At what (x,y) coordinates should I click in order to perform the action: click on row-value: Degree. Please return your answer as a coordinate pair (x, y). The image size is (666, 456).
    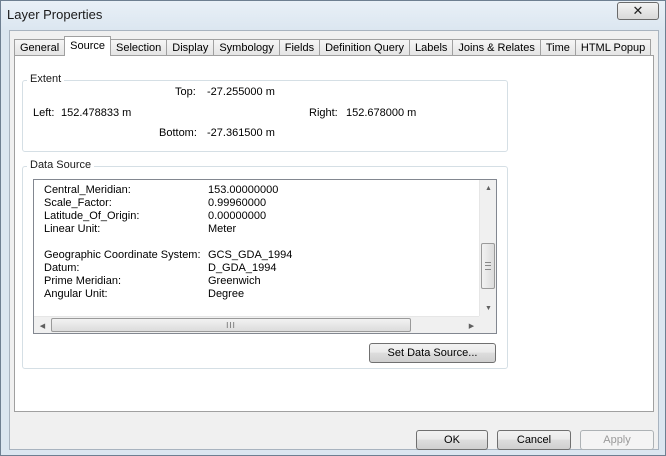
    Looking at the image, I should click on (226, 294).